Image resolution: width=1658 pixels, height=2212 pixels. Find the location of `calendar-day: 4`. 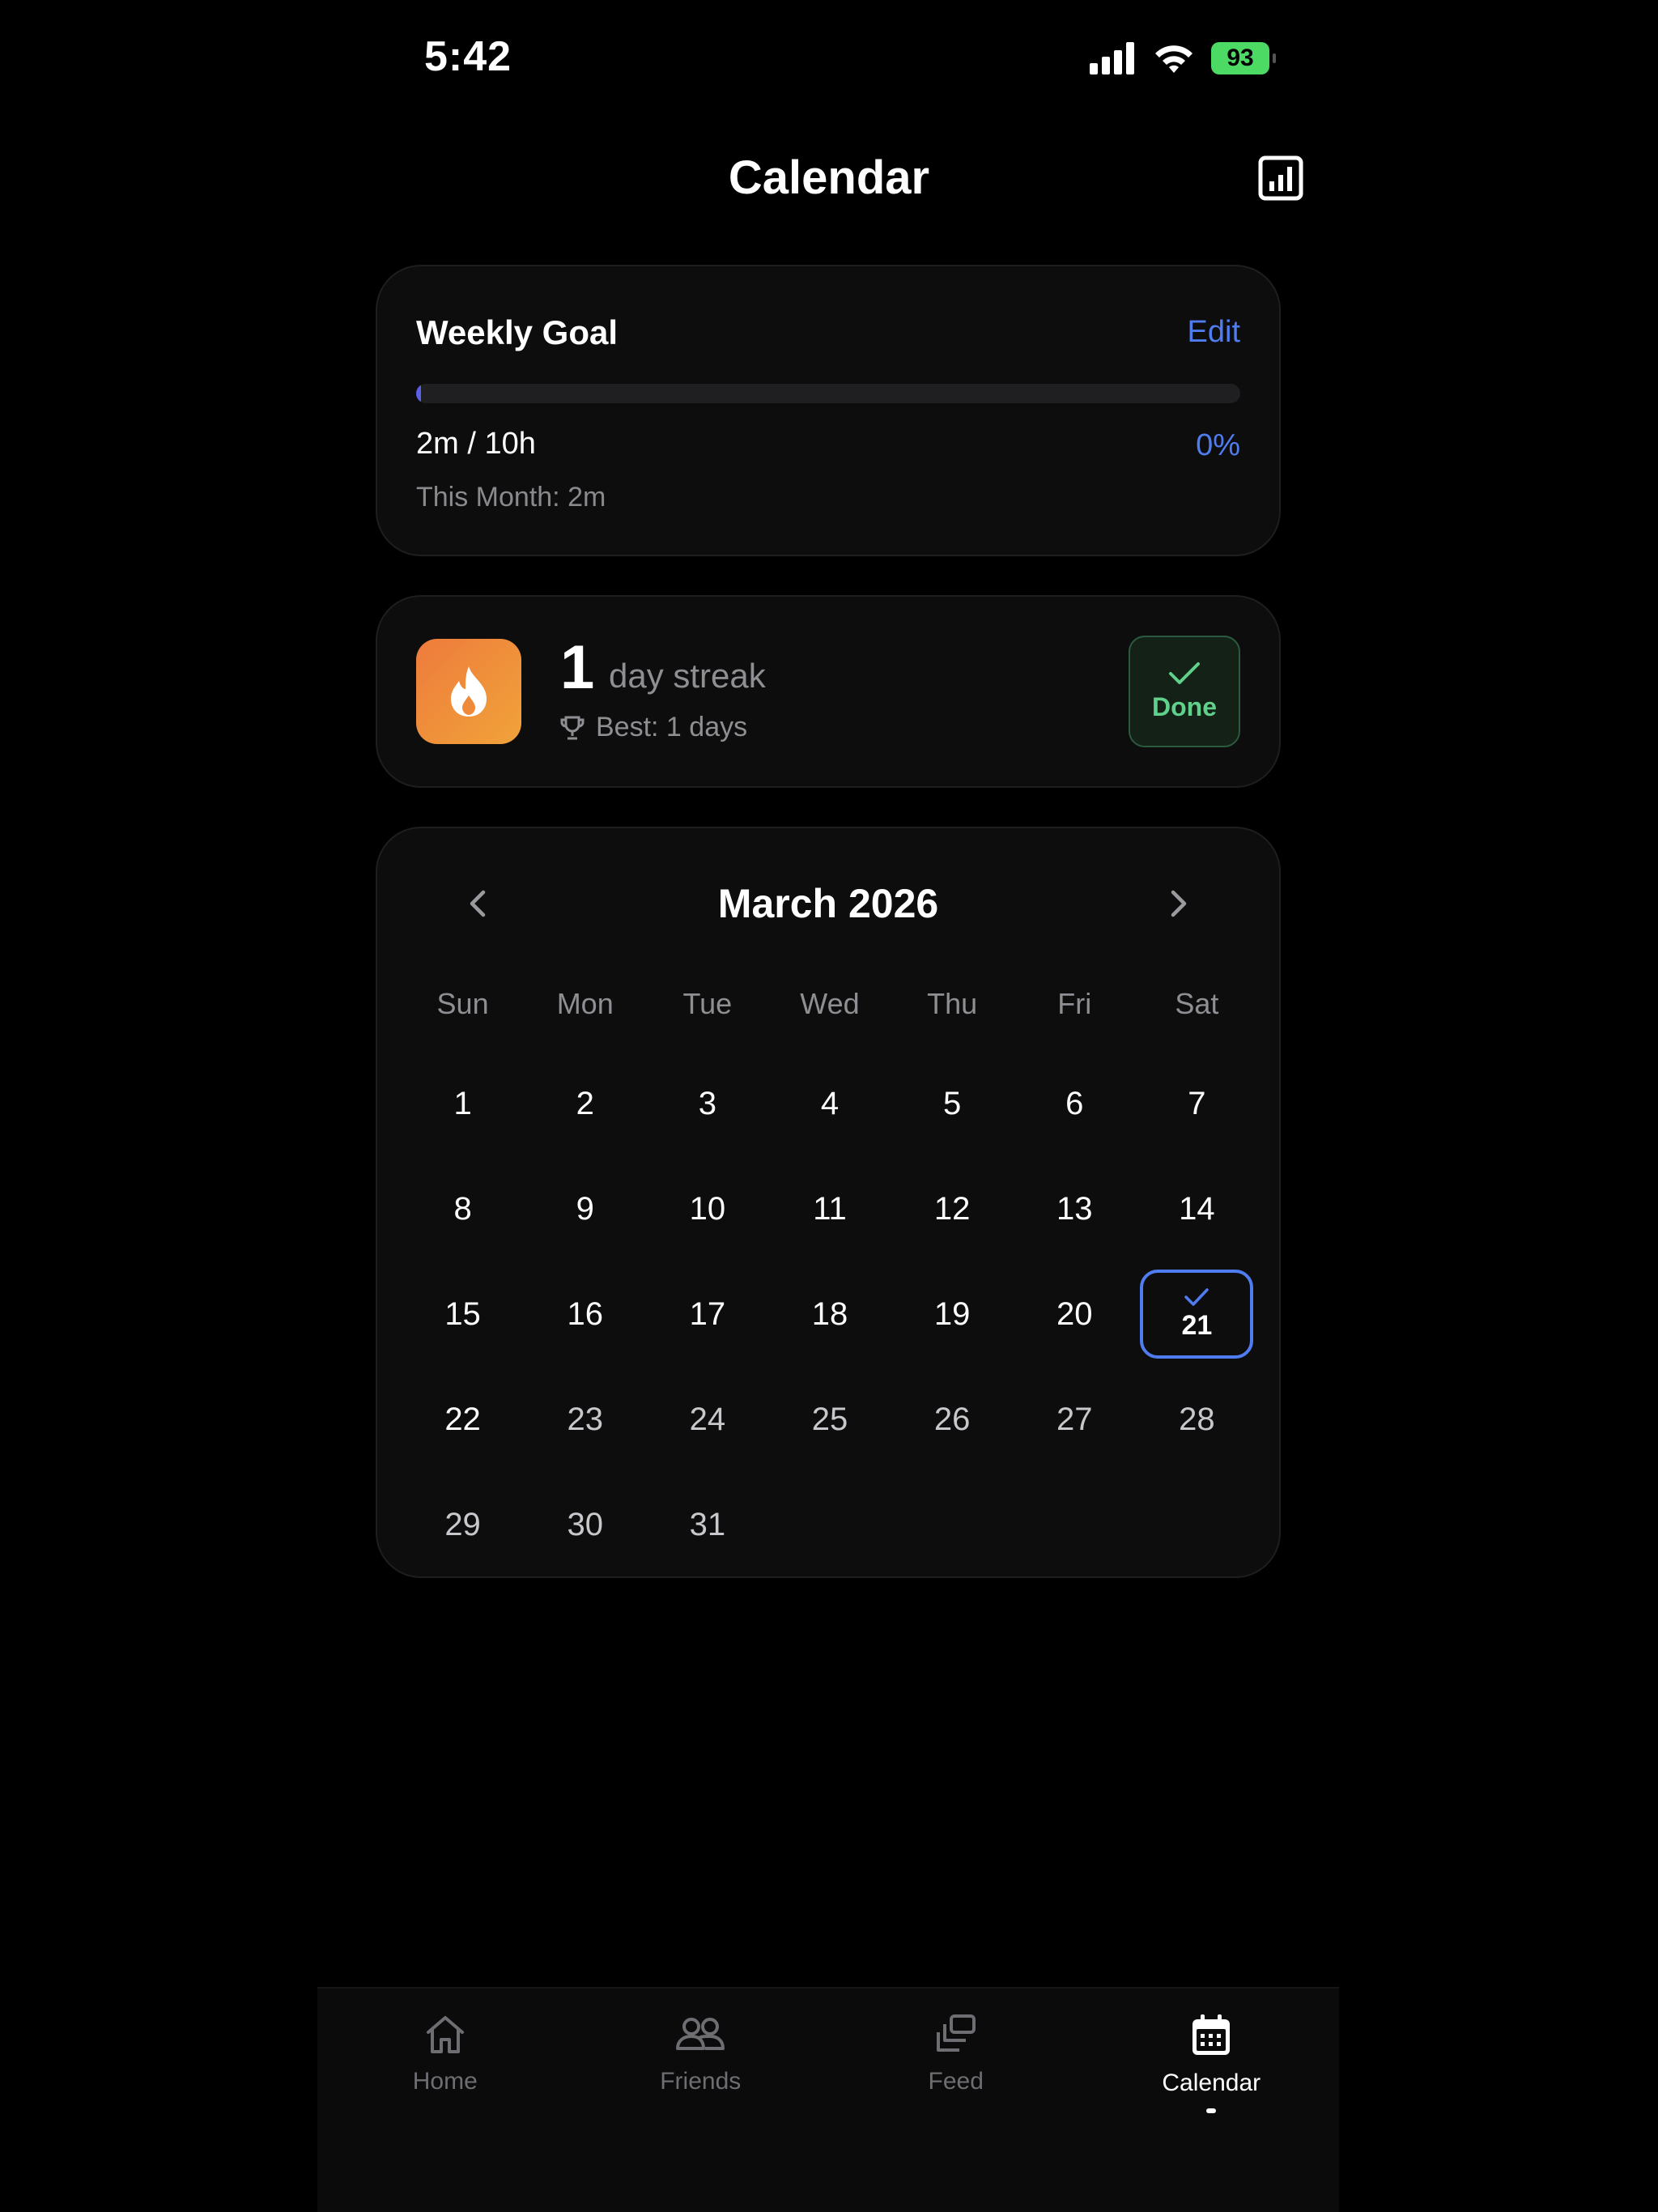

calendar-day: 4 is located at coordinates (829, 1104).